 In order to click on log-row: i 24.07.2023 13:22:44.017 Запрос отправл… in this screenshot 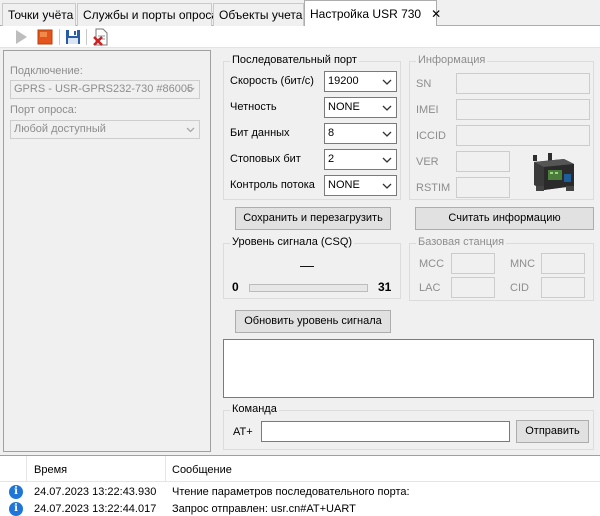, I will do `click(300, 508)`.